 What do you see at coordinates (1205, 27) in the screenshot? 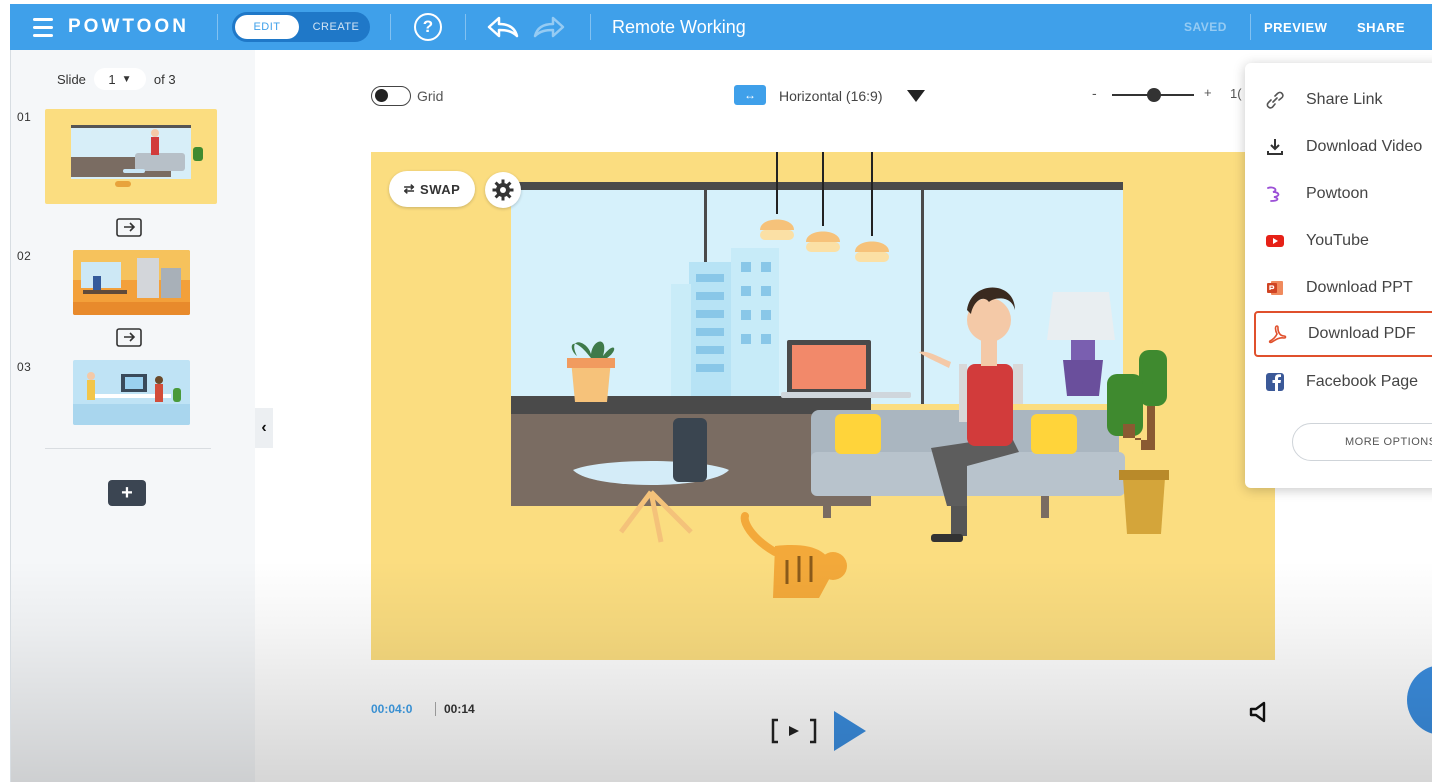
I see `saved-status: SAVED` at bounding box center [1205, 27].